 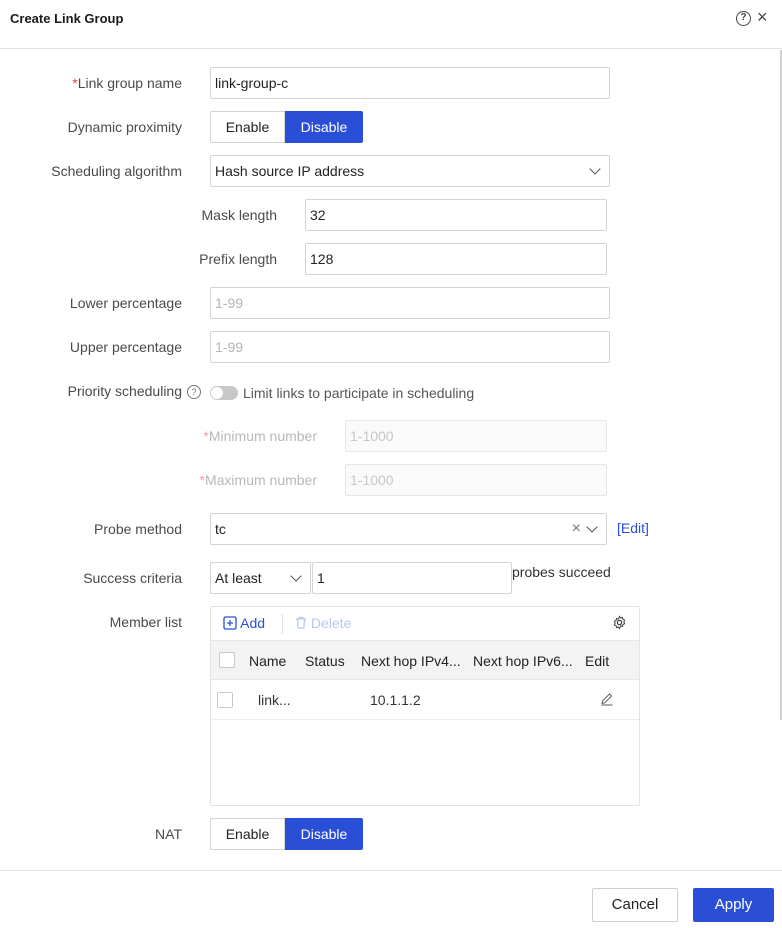 What do you see at coordinates (125, 303) in the screenshot?
I see `lower-percentage-label: Lower percentage` at bounding box center [125, 303].